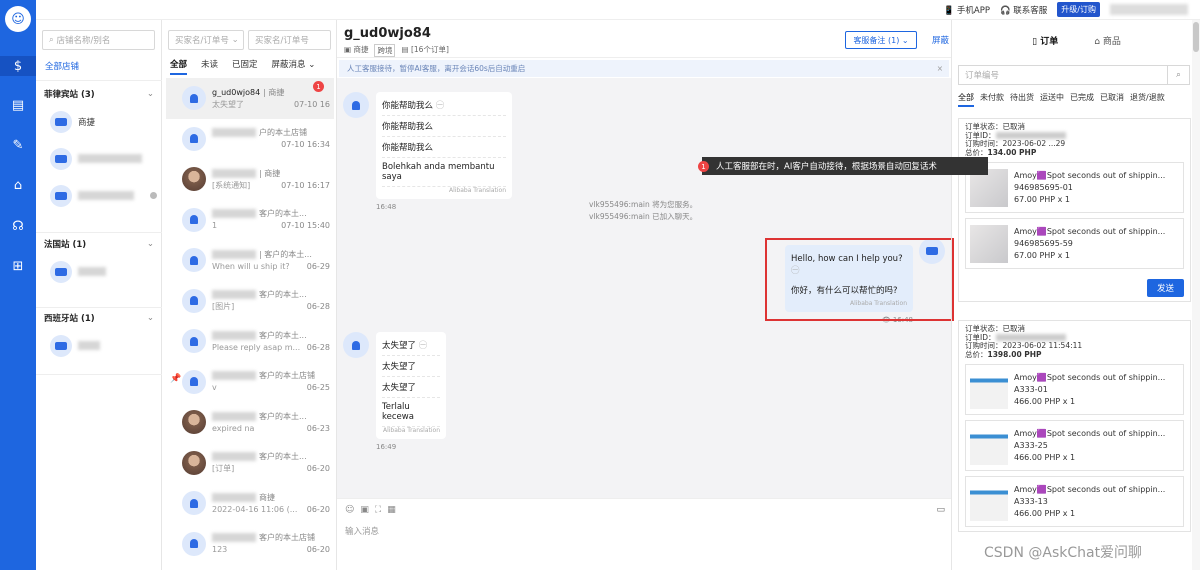  What do you see at coordinates (250, 301) in the screenshot?
I see `chat-list-item: 客户的本土... [图片] 06-28` at bounding box center [250, 301].